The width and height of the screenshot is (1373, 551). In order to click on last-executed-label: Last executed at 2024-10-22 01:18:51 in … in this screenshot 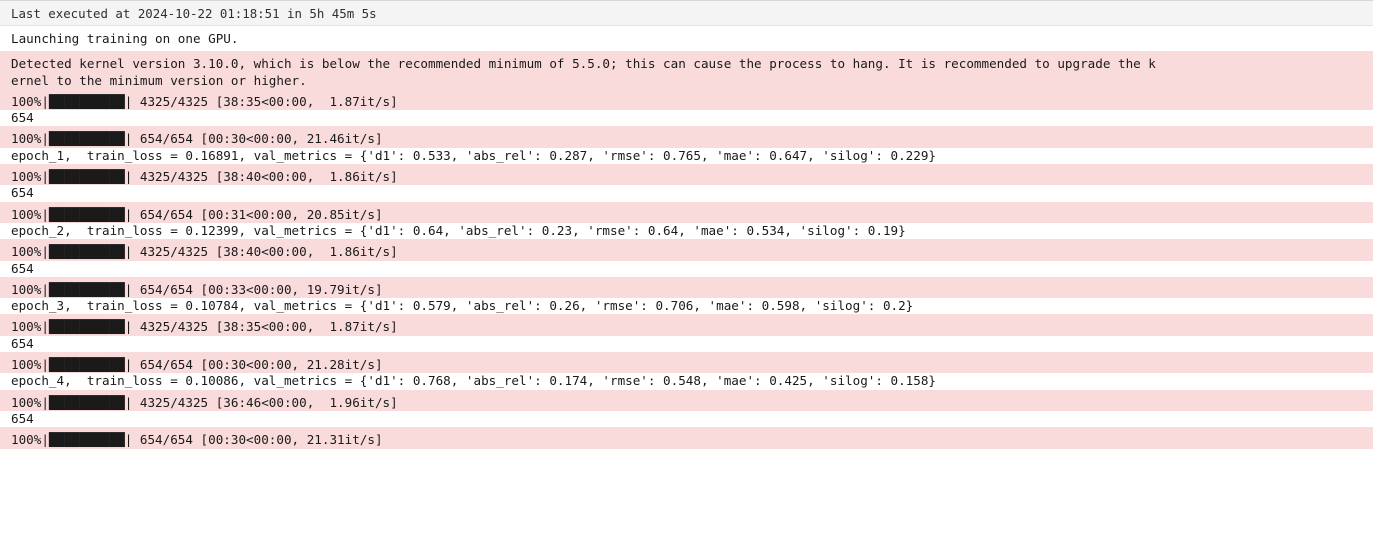, I will do `click(194, 13)`.